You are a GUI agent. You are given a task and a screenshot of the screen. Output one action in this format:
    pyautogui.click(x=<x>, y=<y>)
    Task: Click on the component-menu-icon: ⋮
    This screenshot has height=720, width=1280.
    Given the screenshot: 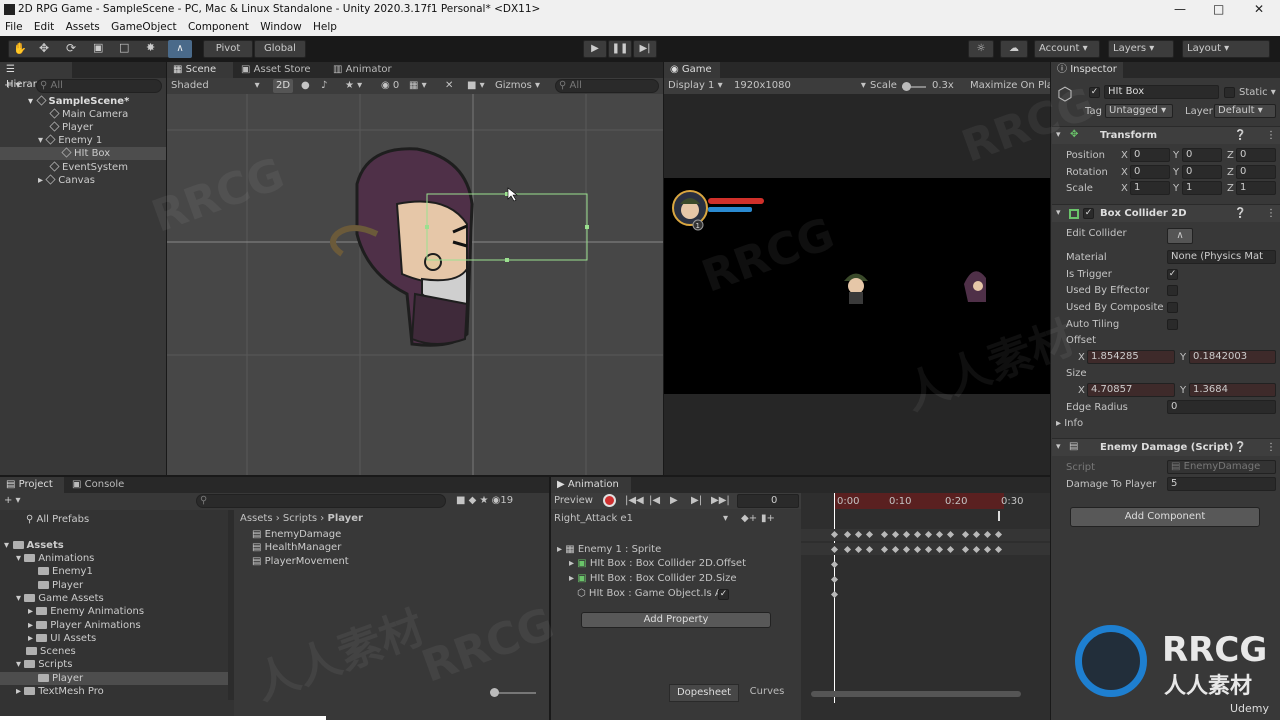 What is the action you would take?
    pyautogui.click(x=1271, y=447)
    